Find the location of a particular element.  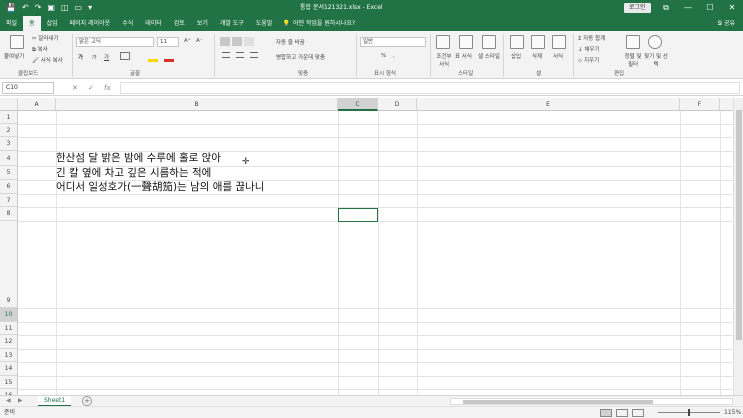

fill-button: ↓ 채우기 is located at coordinates (589, 49).